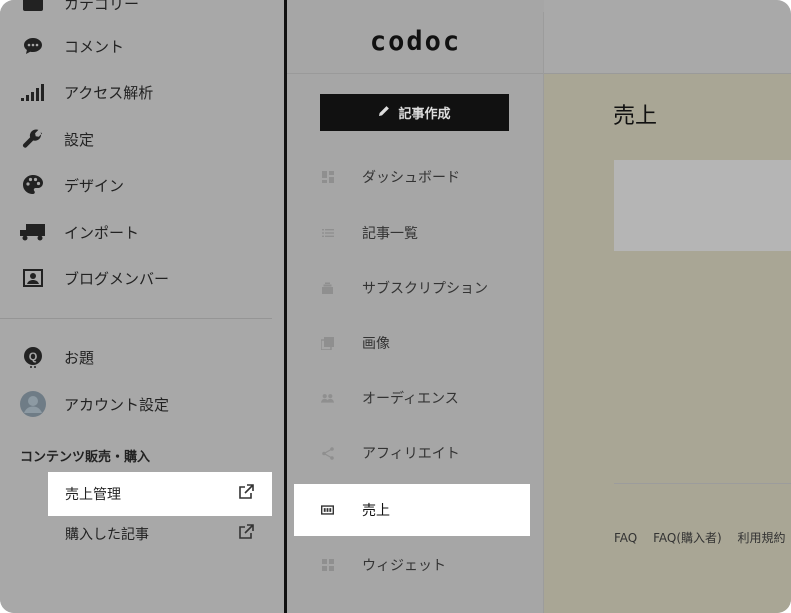 The image size is (791, 613). What do you see at coordinates (327, 288) in the screenshot?
I see `subscription-icon` at bounding box center [327, 288].